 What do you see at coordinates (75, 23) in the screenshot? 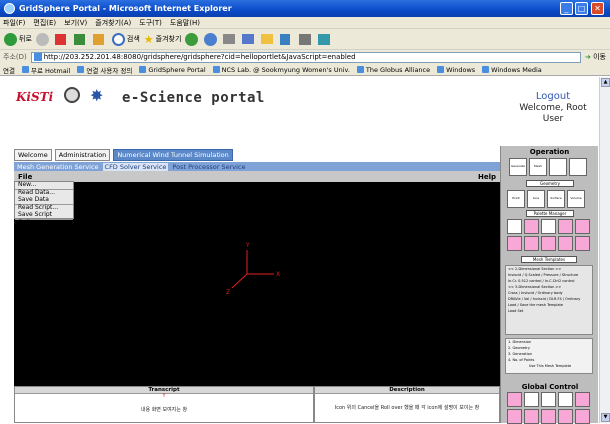
I see `menu-view: 보기(V)` at bounding box center [75, 23].